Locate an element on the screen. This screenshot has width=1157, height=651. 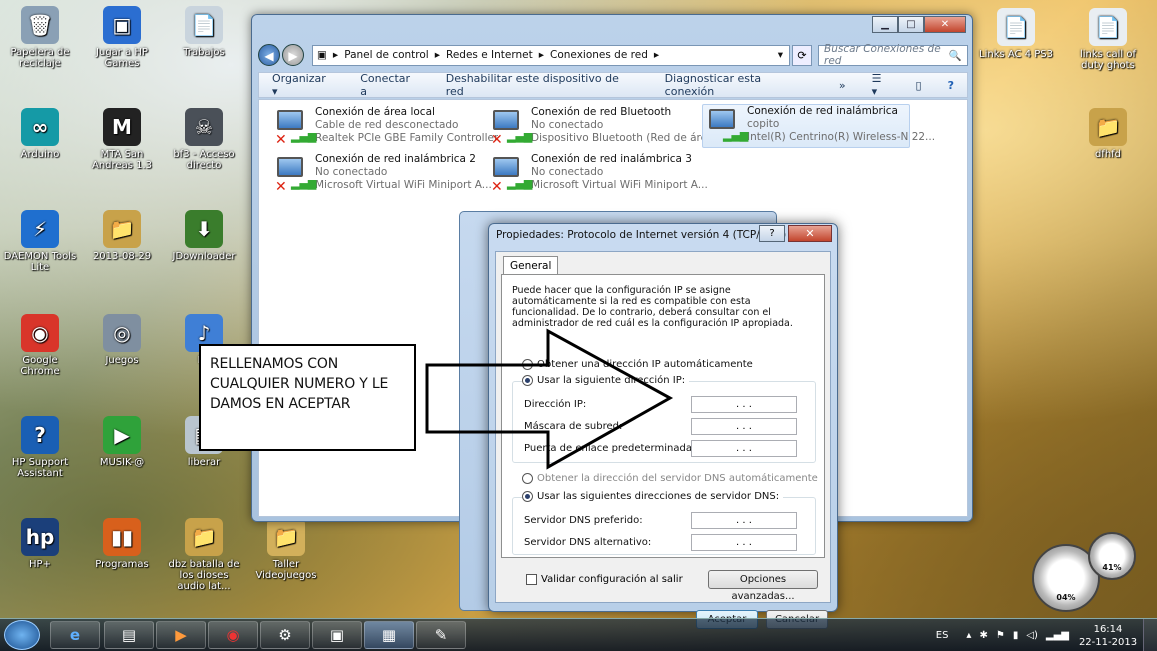
diagnose-button: Diagnosticar esta conexión is located at coordinates (739, 85).